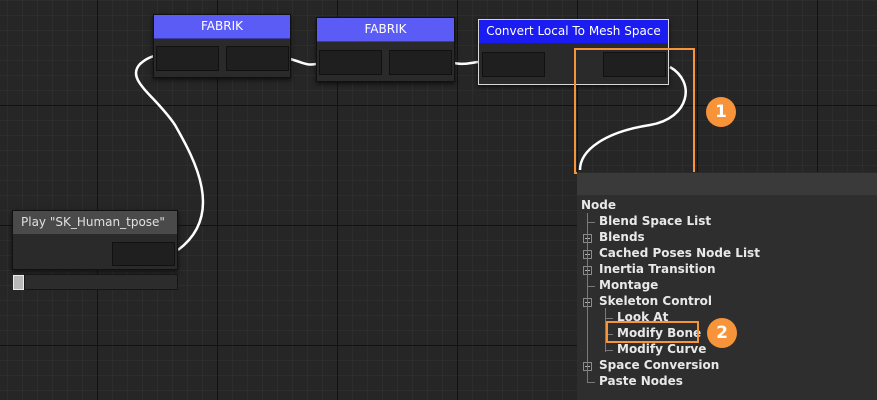 The height and width of the screenshot is (400, 877). I want to click on menu-search-bar, so click(727, 184).